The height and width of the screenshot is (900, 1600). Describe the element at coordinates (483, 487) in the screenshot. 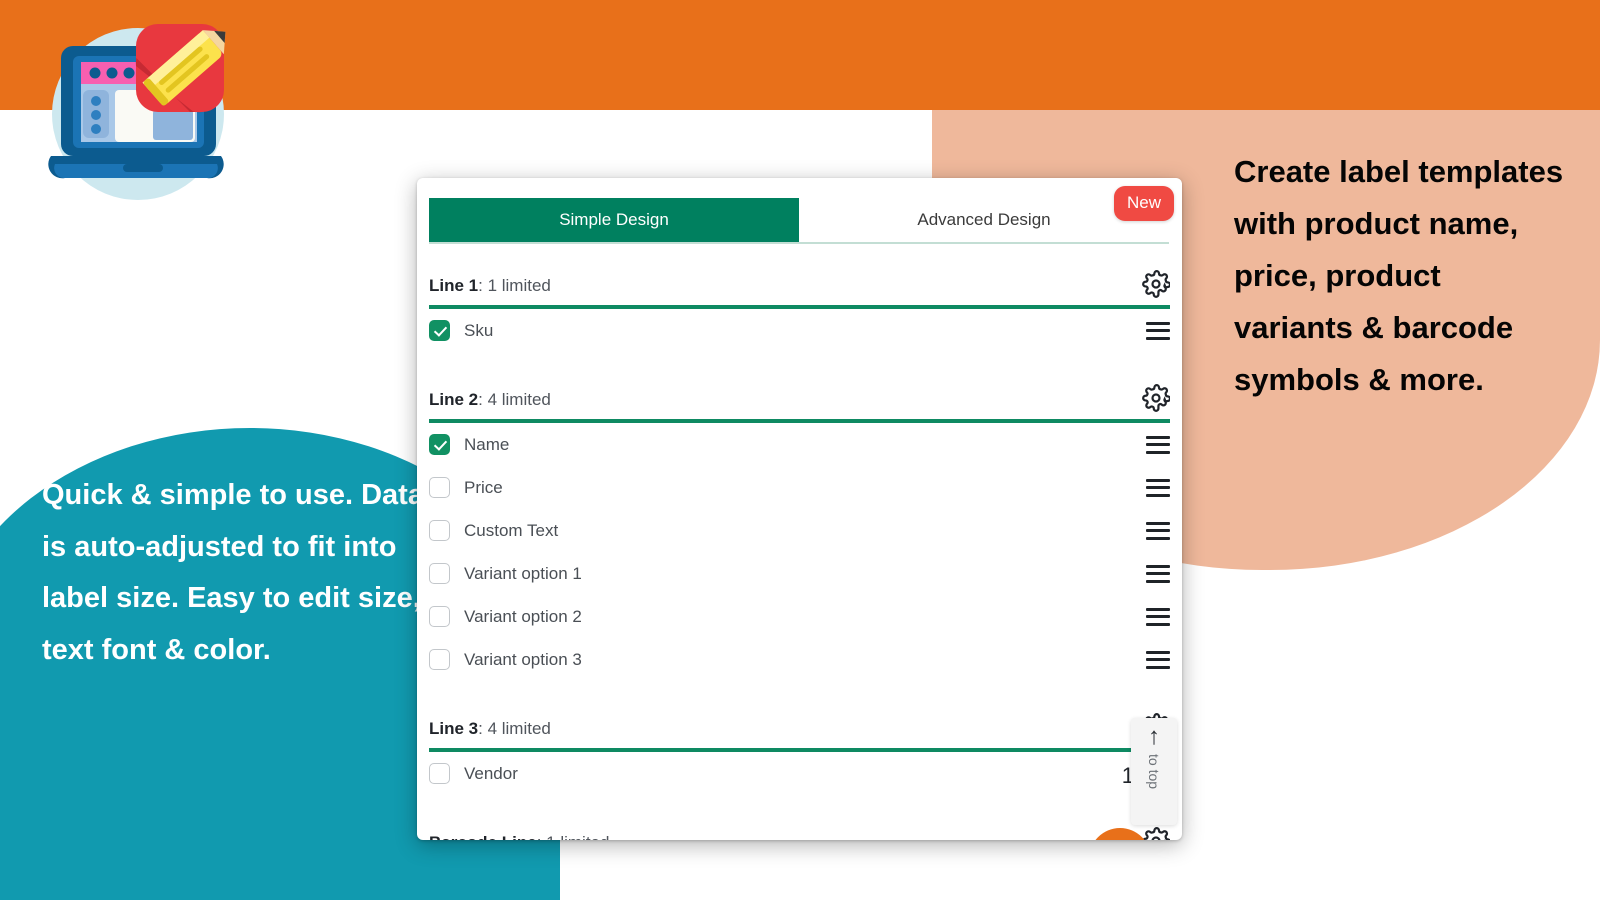

I see `list-item-label: Price` at that location.